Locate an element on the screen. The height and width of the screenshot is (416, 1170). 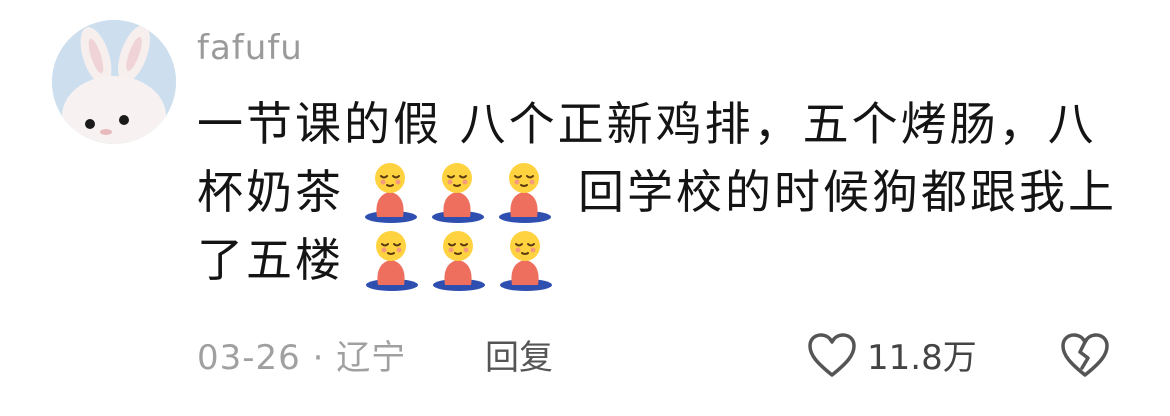
dislike-button is located at coordinates (1085, 359).